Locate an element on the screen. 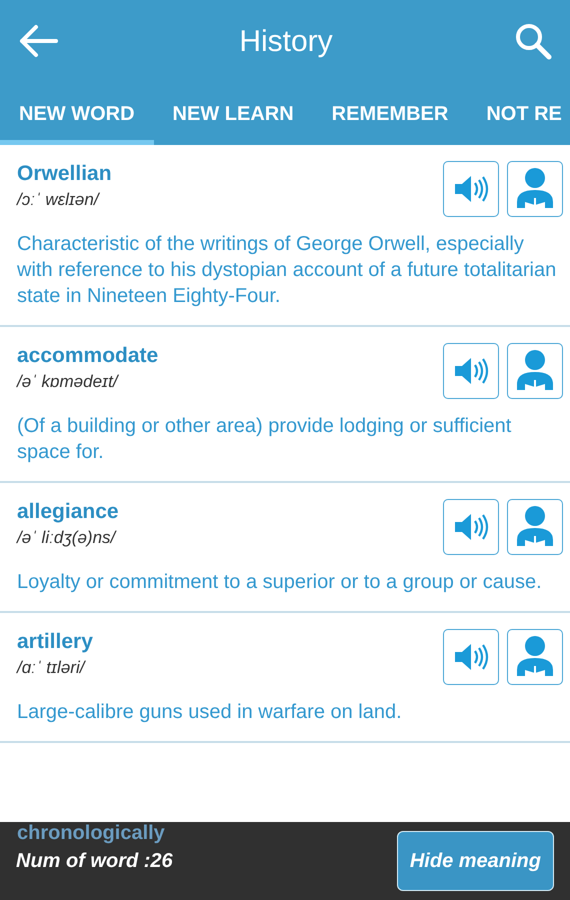 The height and width of the screenshot is (900, 570). back-button is located at coordinates (38, 41).